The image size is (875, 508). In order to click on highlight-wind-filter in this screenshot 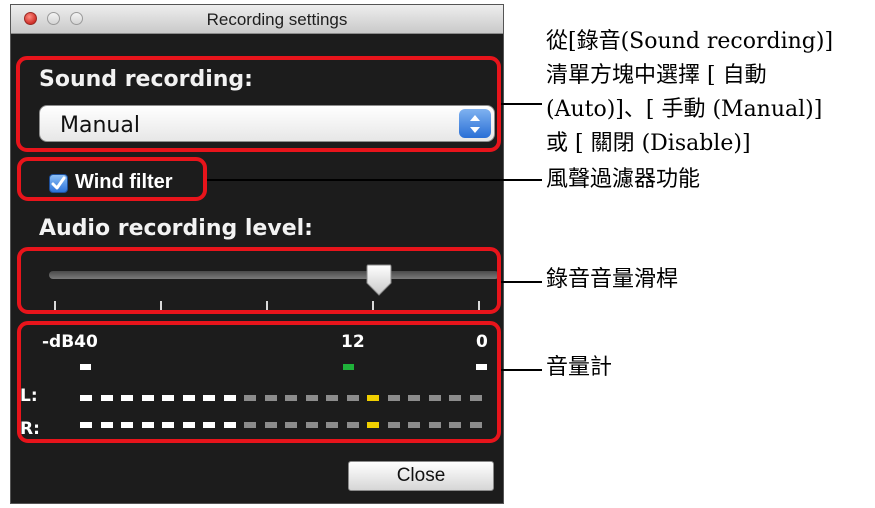, I will do `click(112, 179)`.